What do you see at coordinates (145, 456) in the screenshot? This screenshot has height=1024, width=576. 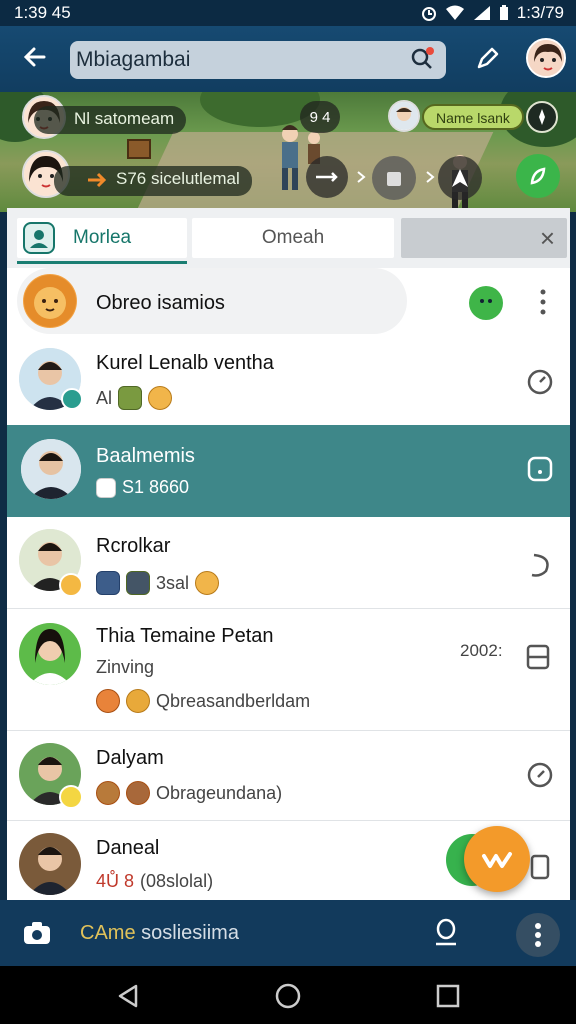 I see `chat-name: Baalmemis` at bounding box center [145, 456].